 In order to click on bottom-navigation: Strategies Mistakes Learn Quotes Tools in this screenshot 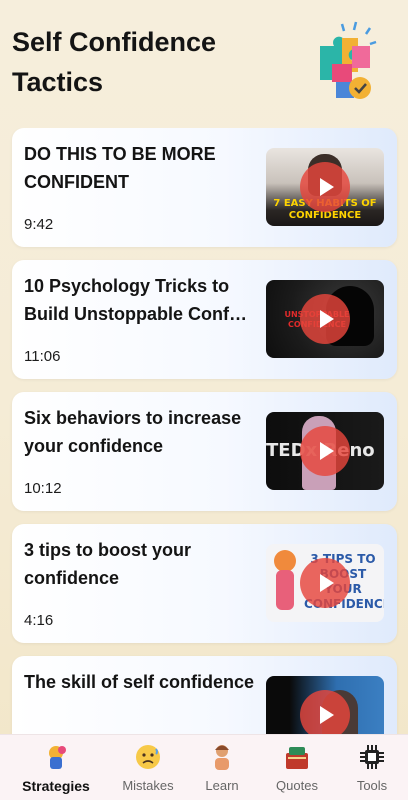, I will do `click(204, 767)`.